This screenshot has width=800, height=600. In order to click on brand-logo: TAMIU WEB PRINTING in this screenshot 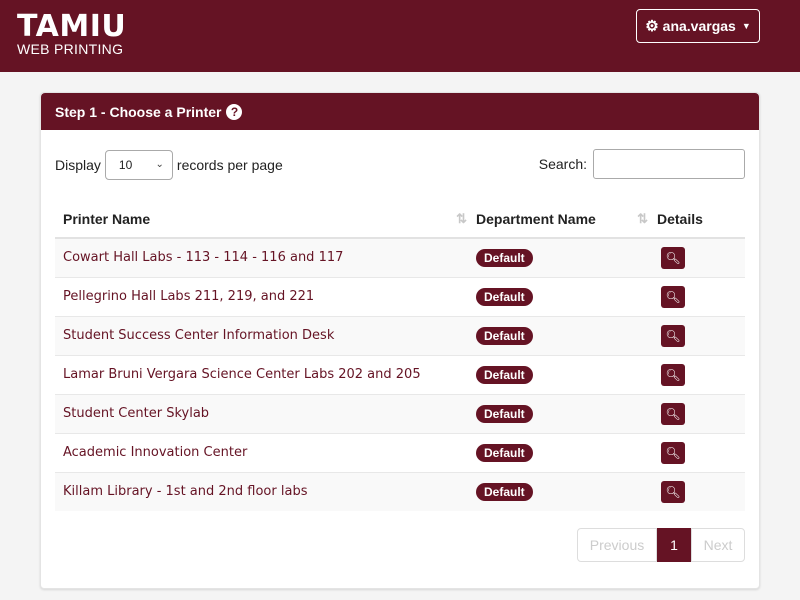, I will do `click(72, 33)`.